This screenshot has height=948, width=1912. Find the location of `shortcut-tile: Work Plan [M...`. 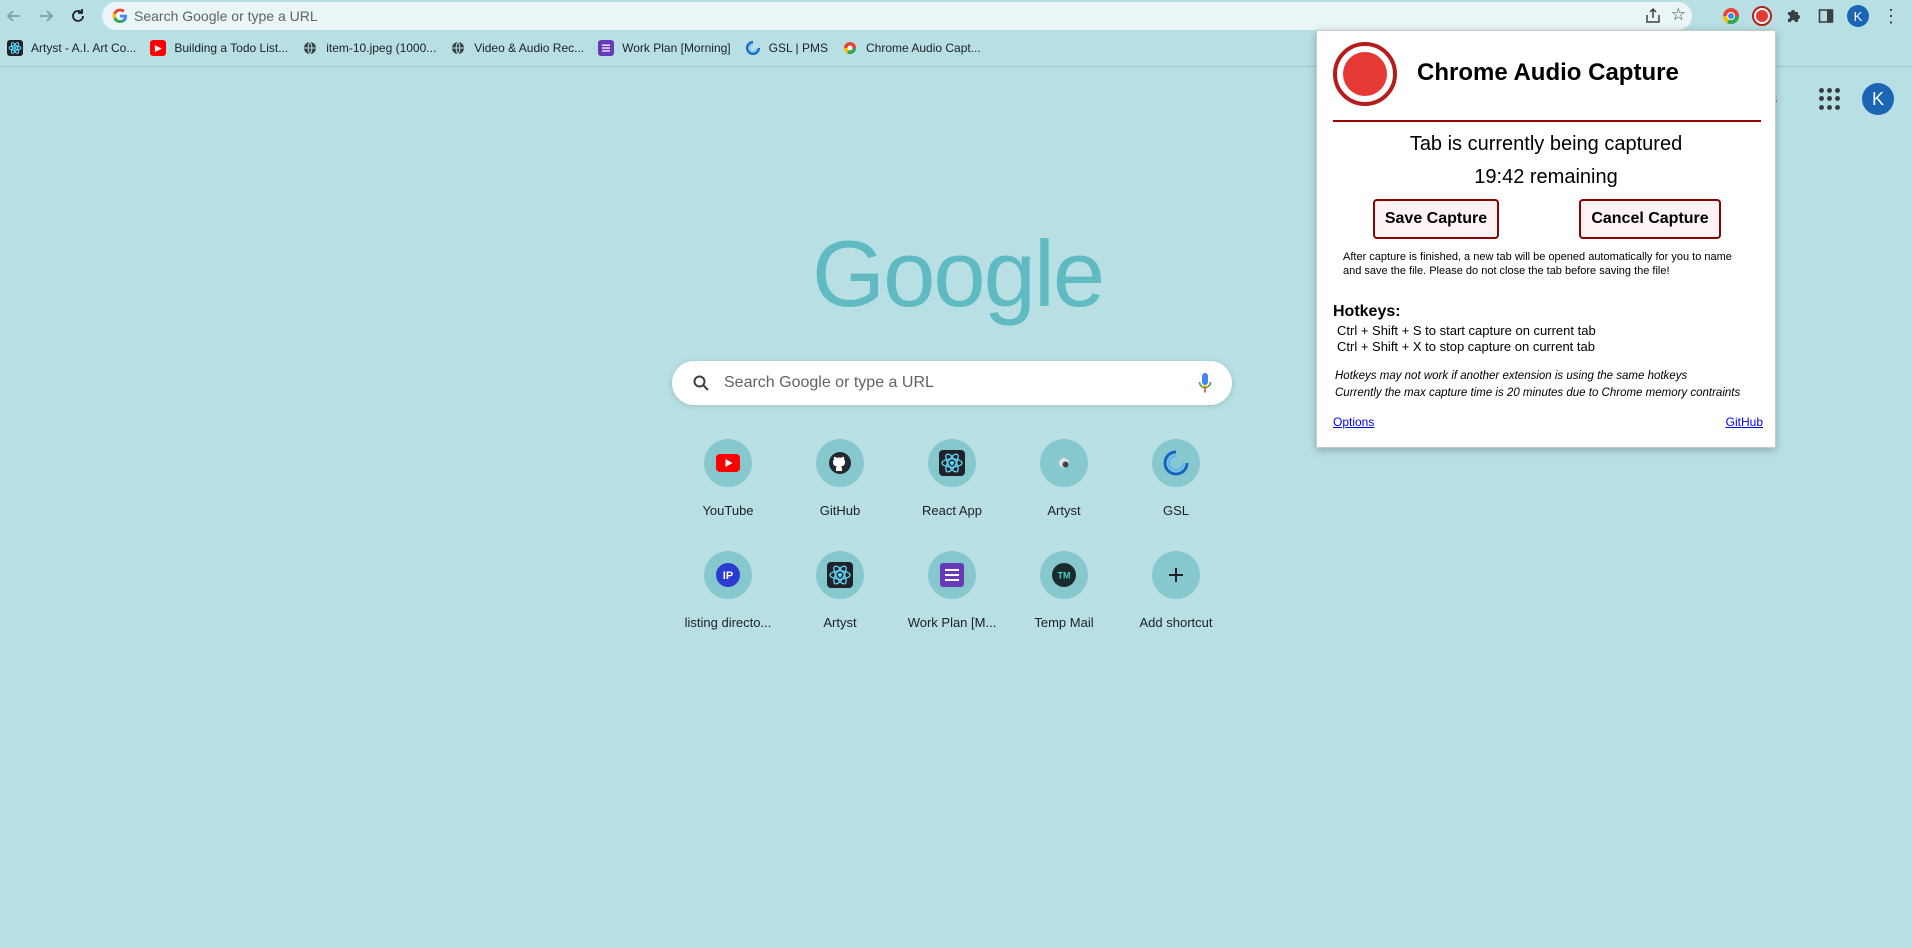

shortcut-tile: Work Plan [M... is located at coordinates (952, 607).